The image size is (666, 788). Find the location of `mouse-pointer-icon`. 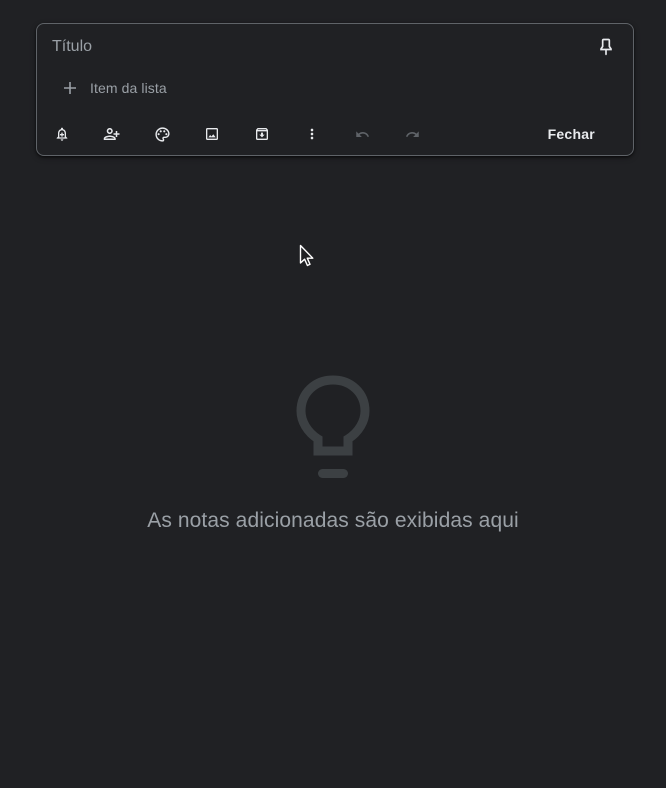

mouse-pointer-icon is located at coordinates (306, 255).